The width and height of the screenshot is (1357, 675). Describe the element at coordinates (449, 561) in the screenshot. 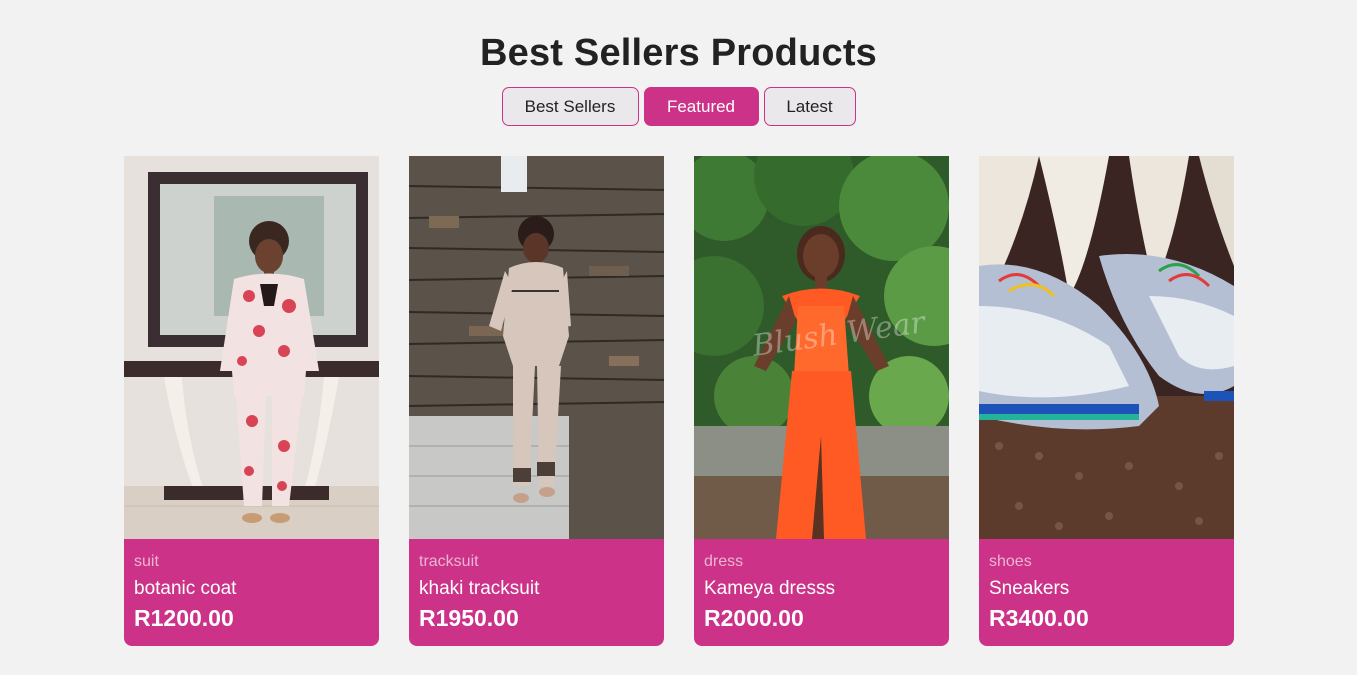

I see `product-category: tracksuit` at that location.